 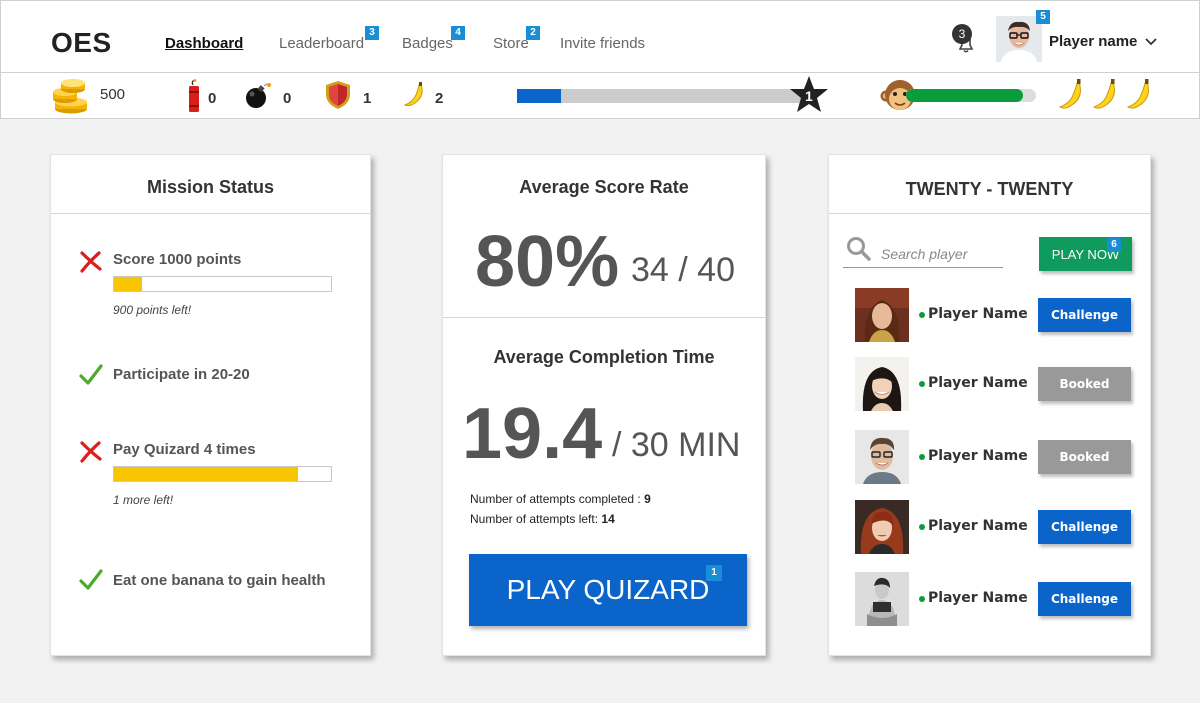 What do you see at coordinates (989, 213) in the screenshot?
I see `twenty-divider` at bounding box center [989, 213].